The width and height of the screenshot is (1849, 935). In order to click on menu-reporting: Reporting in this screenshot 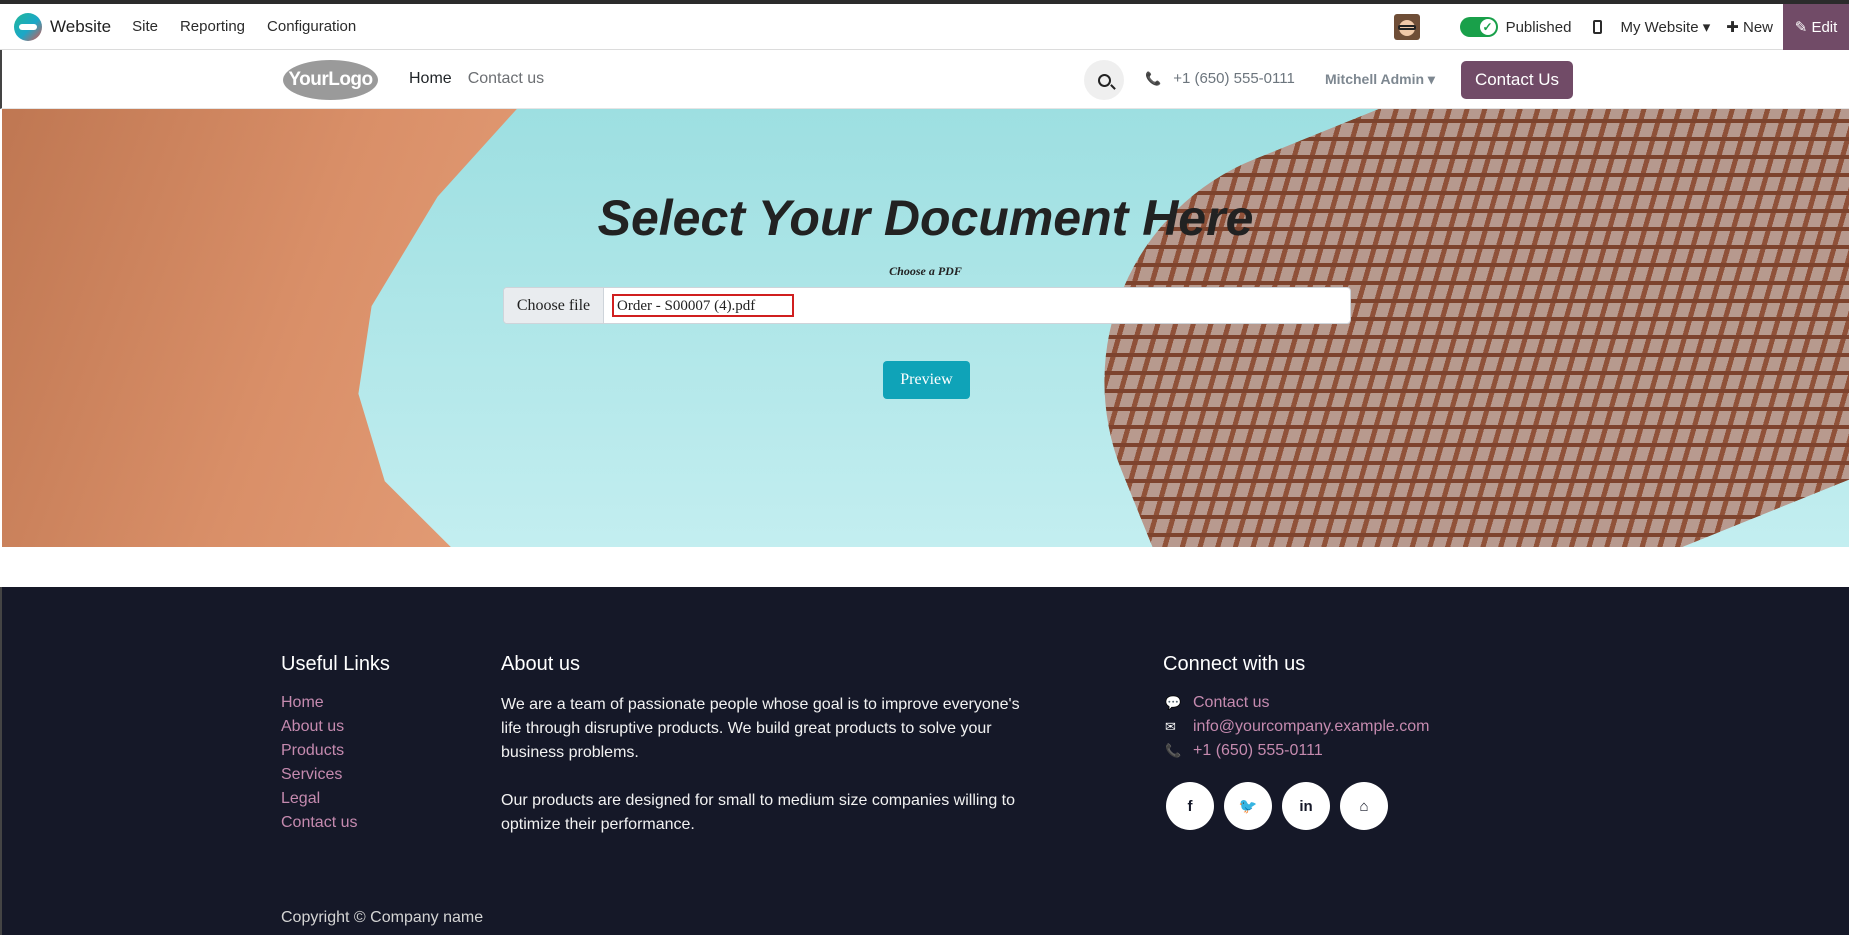, I will do `click(212, 26)`.